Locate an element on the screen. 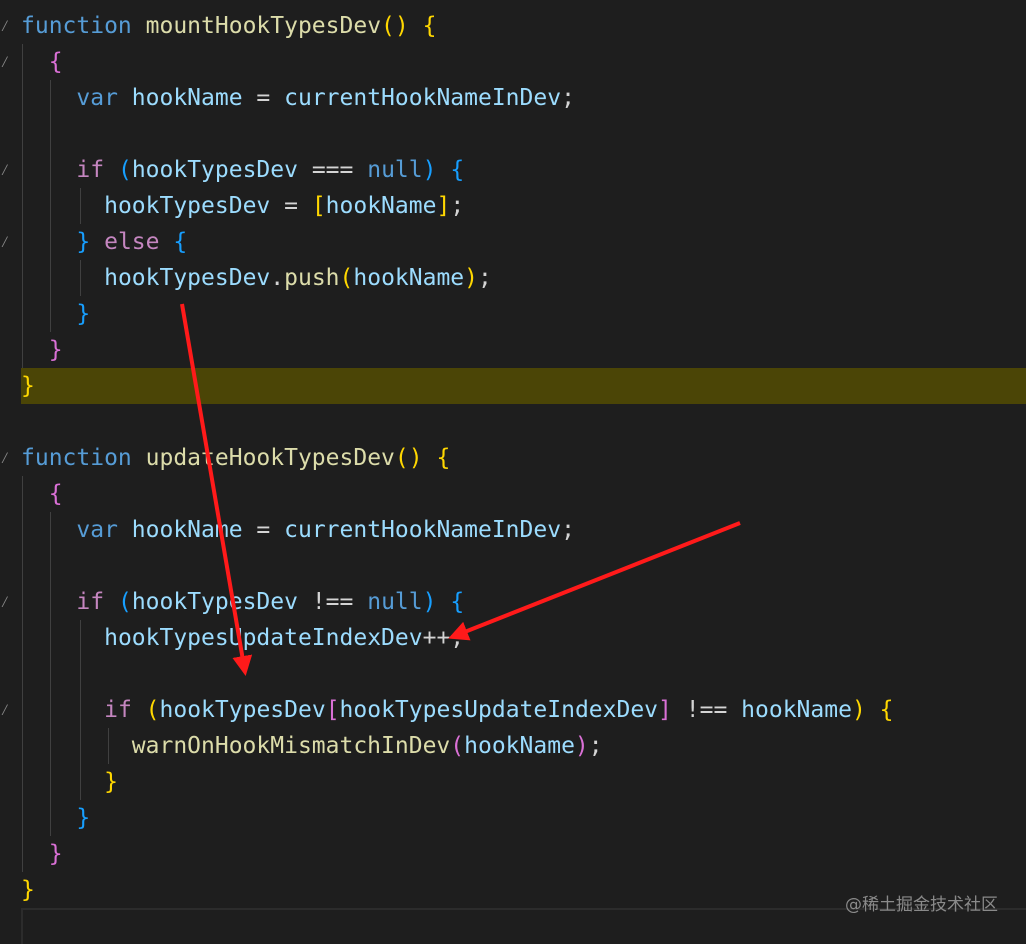 Image resolution: width=1026 pixels, height=944 pixels. arrow-down is located at coordinates (216, 489).